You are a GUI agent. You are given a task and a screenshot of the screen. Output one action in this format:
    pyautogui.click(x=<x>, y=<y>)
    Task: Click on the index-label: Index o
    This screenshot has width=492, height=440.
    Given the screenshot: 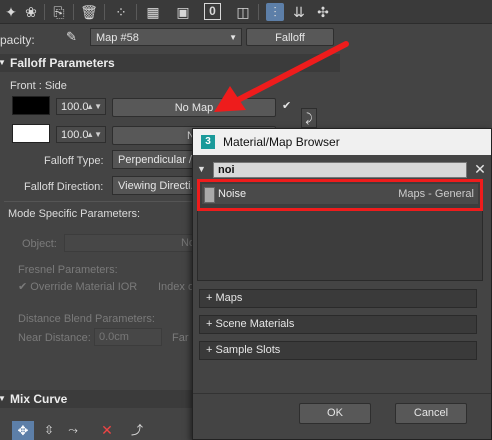 What is the action you would take?
    pyautogui.click(x=176, y=287)
    